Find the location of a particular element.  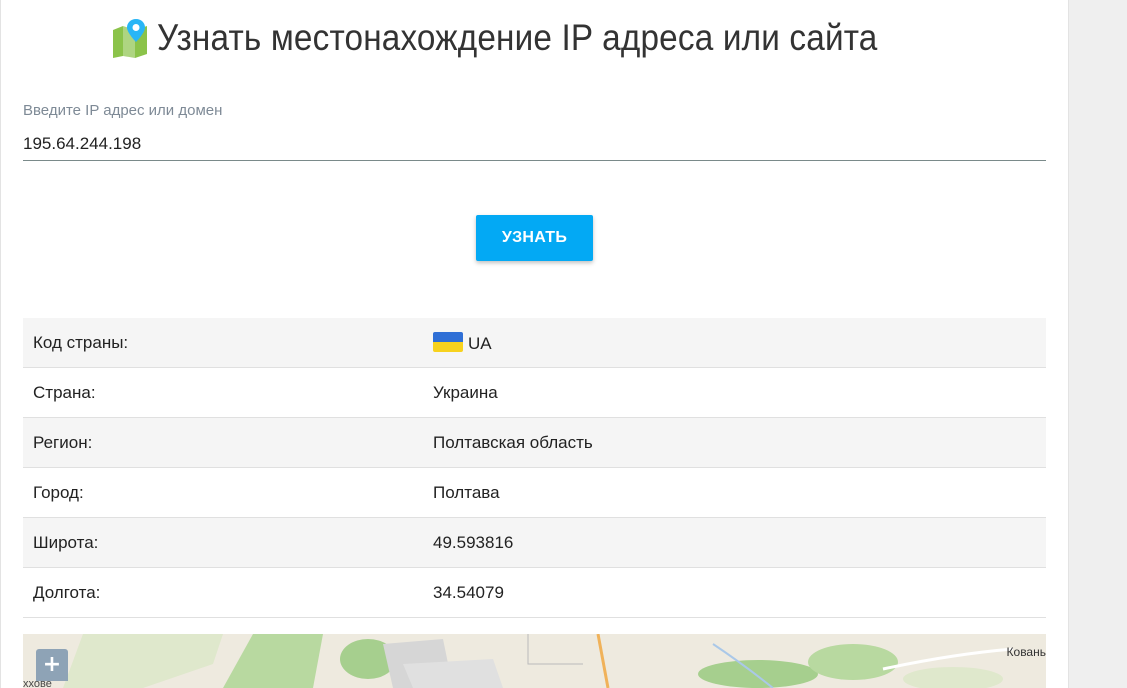

location-map: + Ковань ххове is located at coordinates (534, 661).